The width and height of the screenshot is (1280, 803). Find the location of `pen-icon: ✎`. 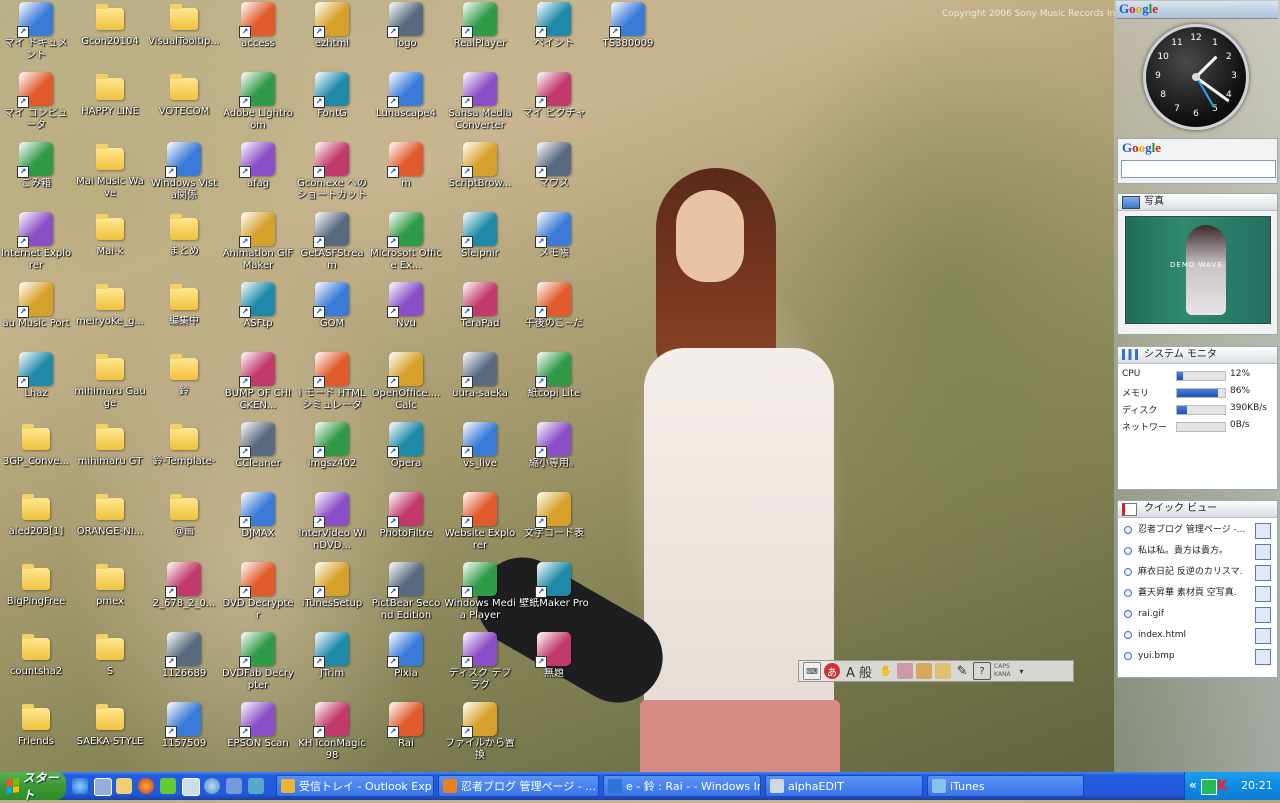

pen-icon: ✎ is located at coordinates (962, 671).